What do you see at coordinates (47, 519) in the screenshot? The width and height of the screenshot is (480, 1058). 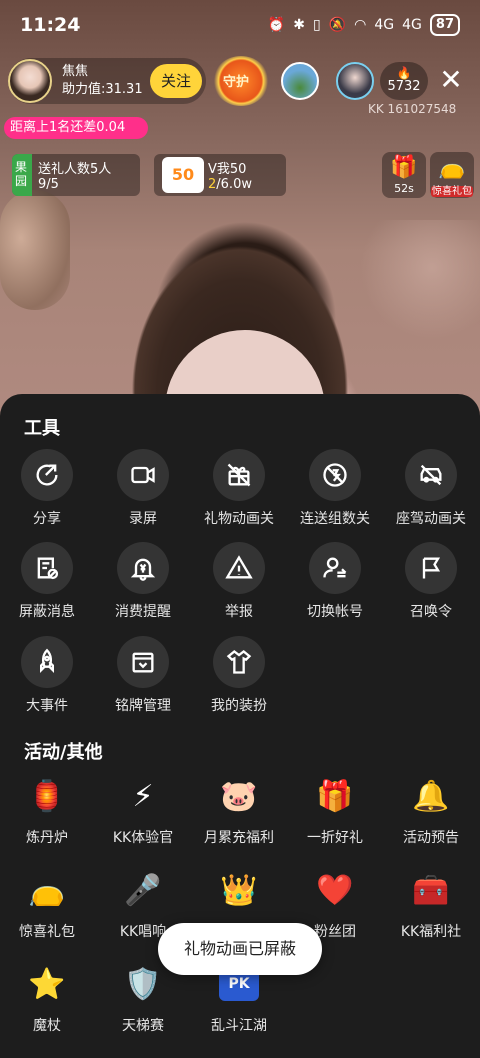 I see `tool-label: 分享` at bounding box center [47, 519].